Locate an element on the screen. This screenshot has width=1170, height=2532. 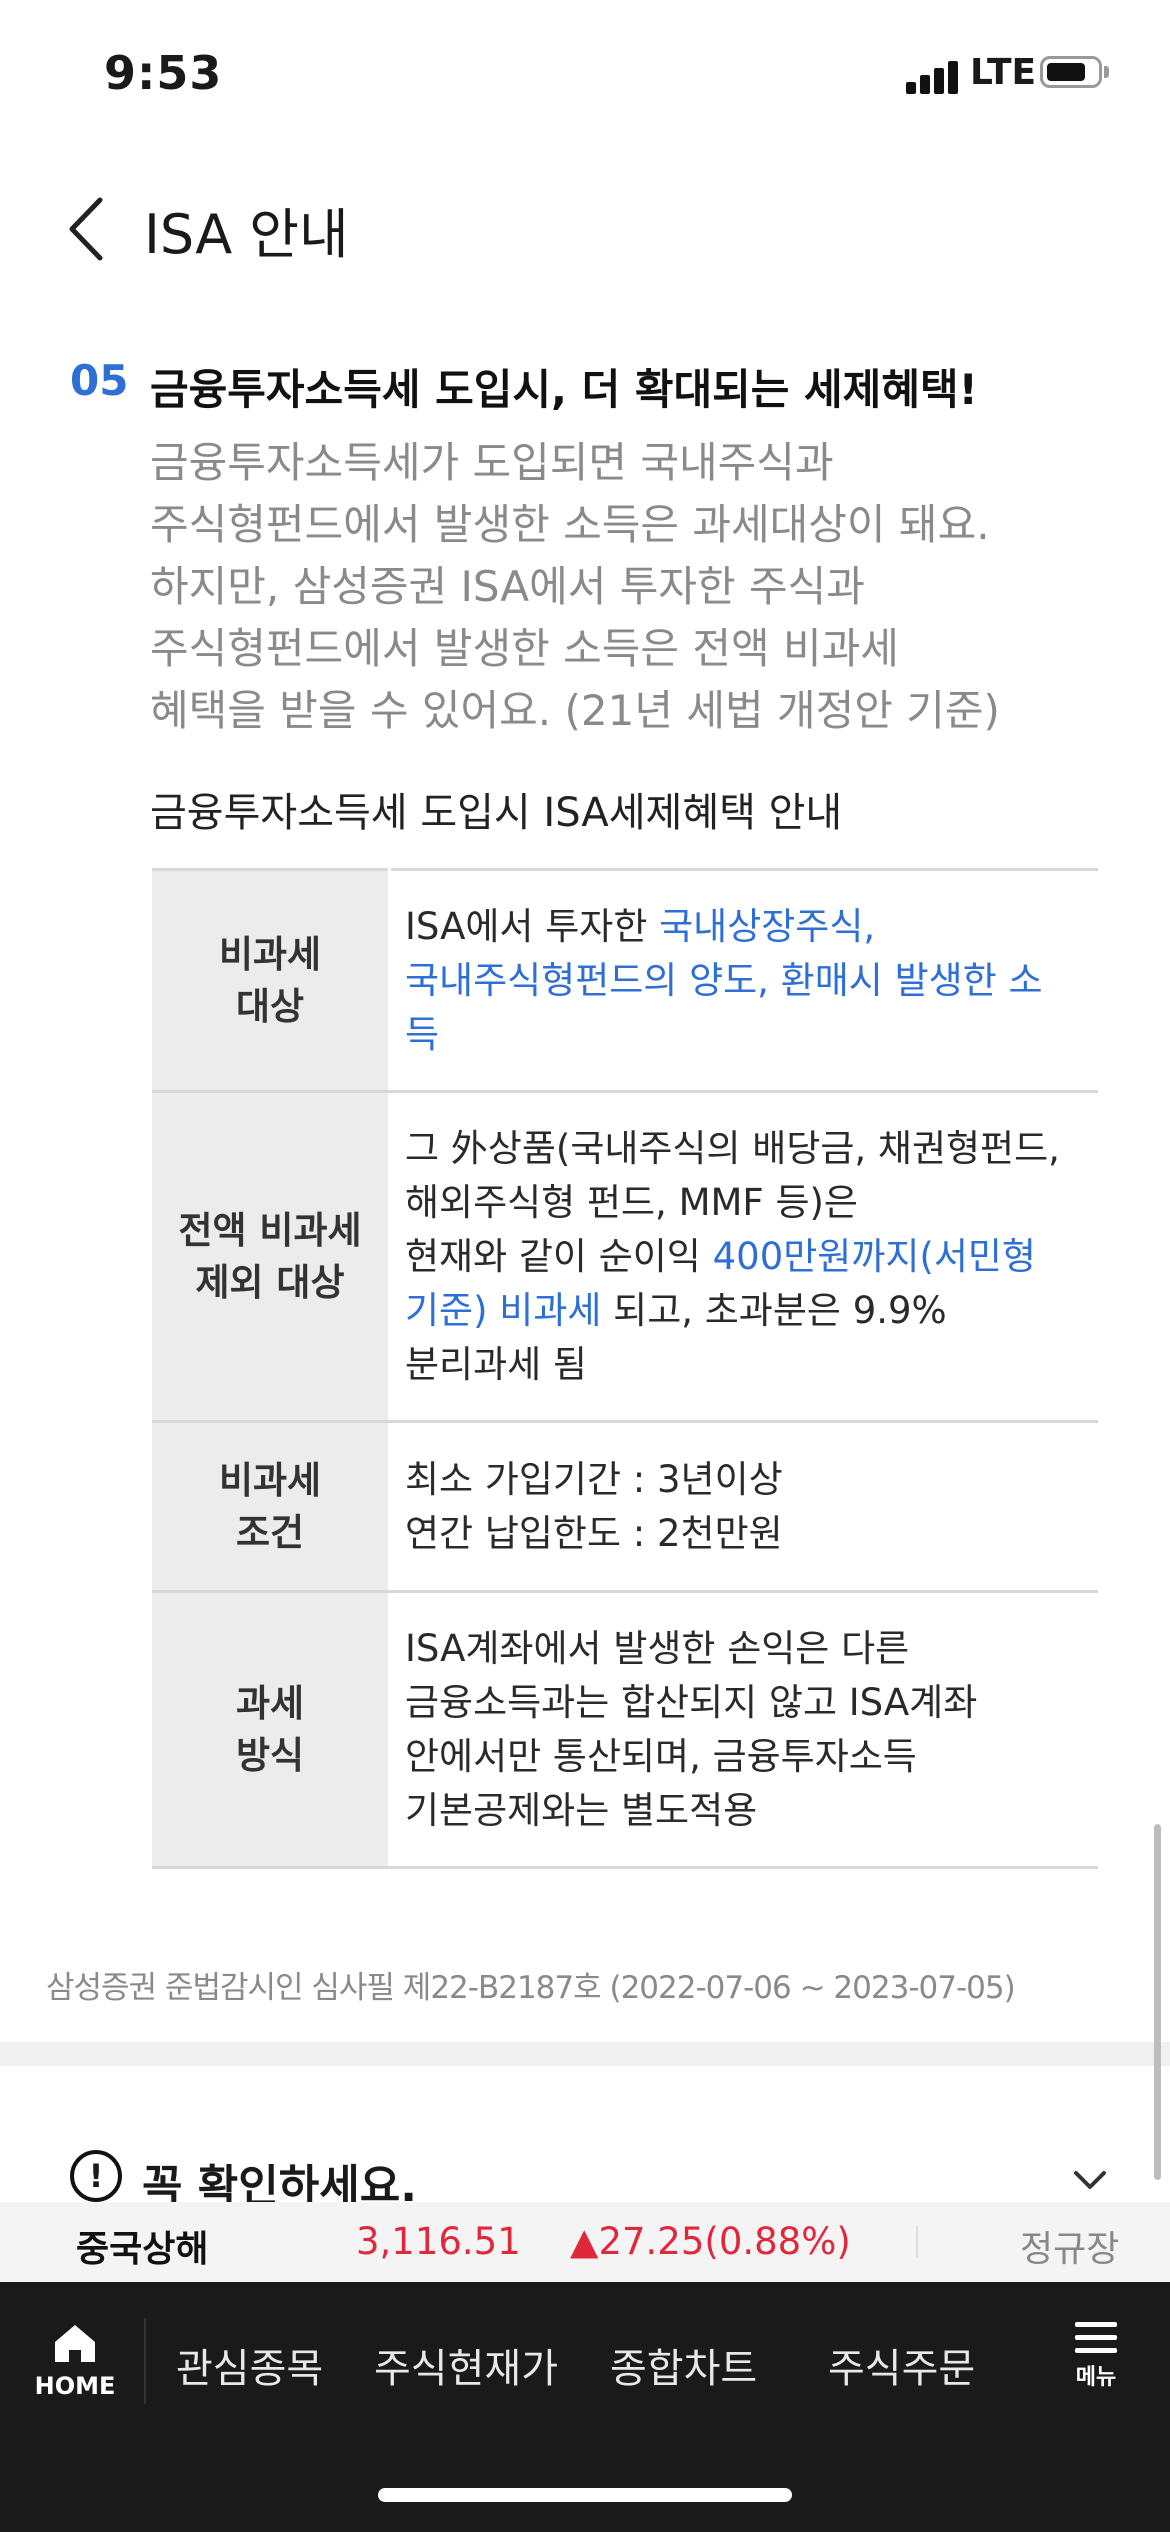
back-button is located at coordinates (92, 229).